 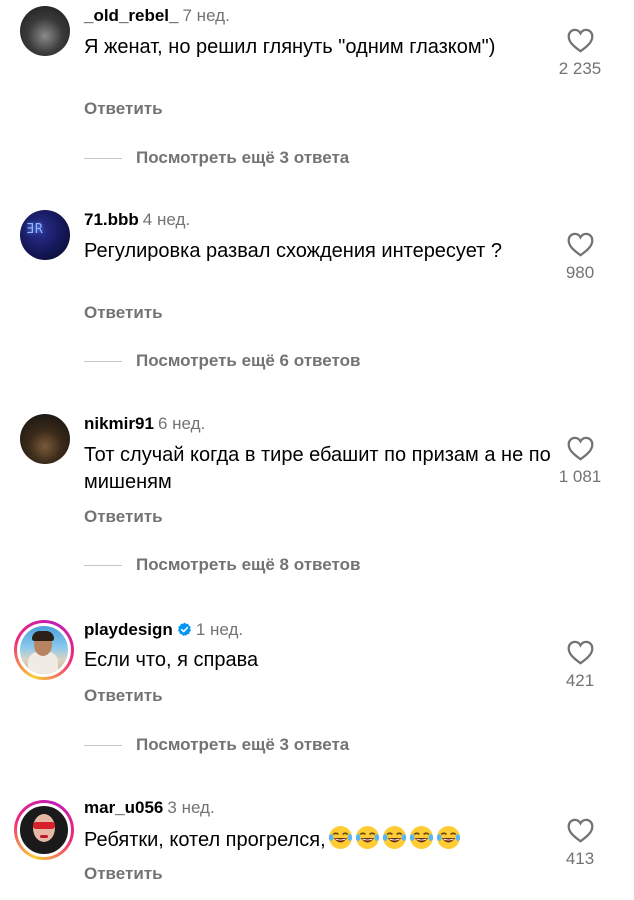 I want to click on comment-meta: mar_u056 3 нед., so click(x=149, y=808).